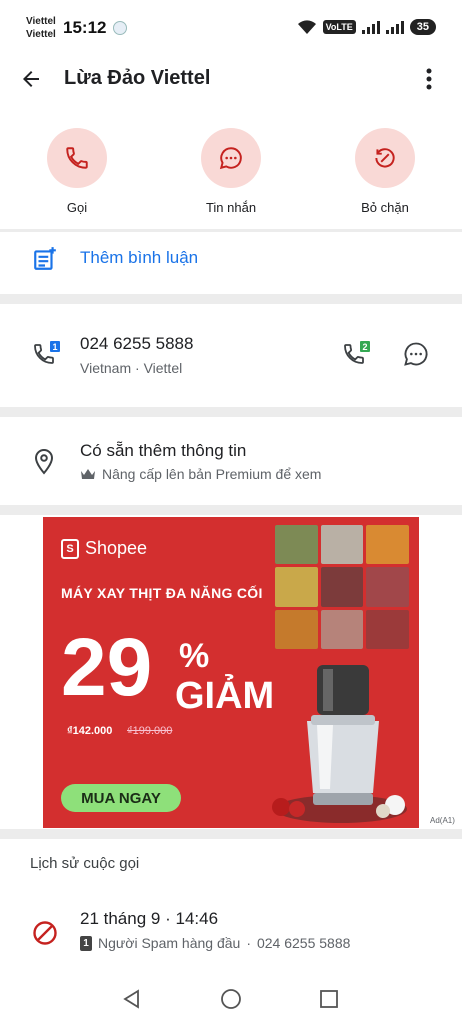 The height and width of the screenshot is (1024, 462). I want to click on nav-back-button, so click(132, 999).